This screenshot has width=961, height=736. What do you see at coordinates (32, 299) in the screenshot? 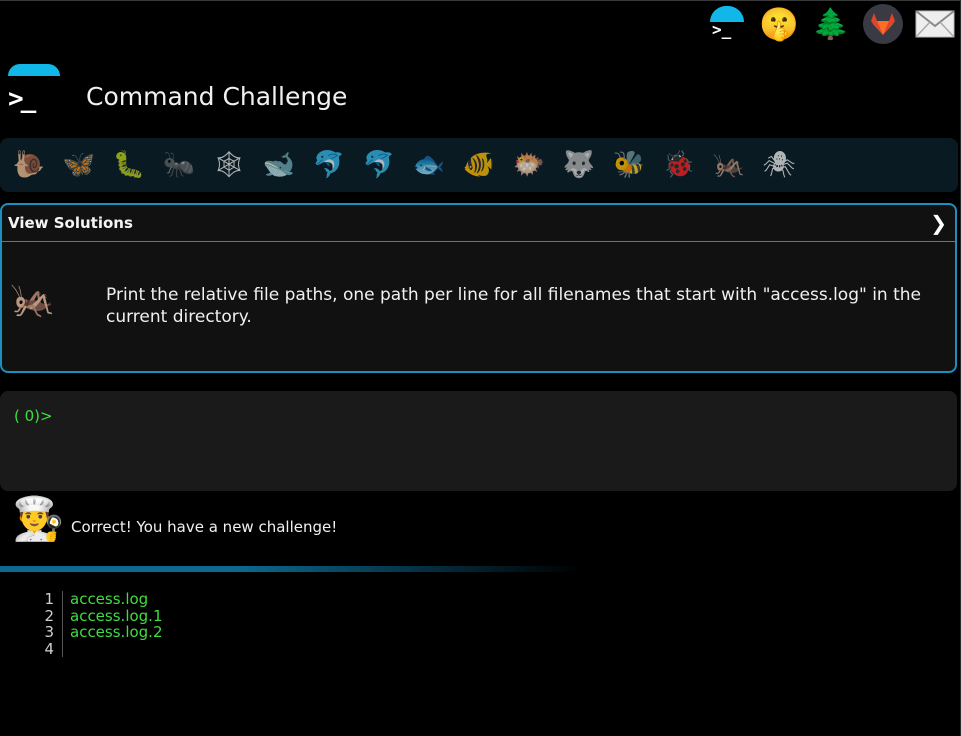
I see `cricket-icon: 🦗` at bounding box center [32, 299].